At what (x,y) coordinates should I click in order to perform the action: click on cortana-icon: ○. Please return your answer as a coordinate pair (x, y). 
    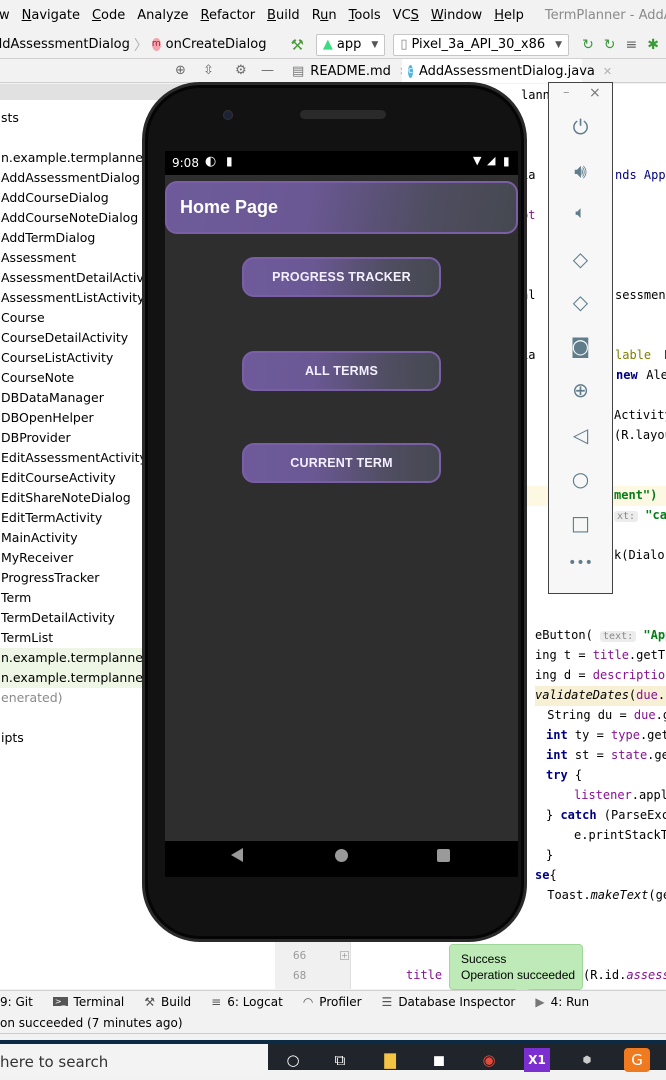
    Looking at the image, I should click on (293, 1060).